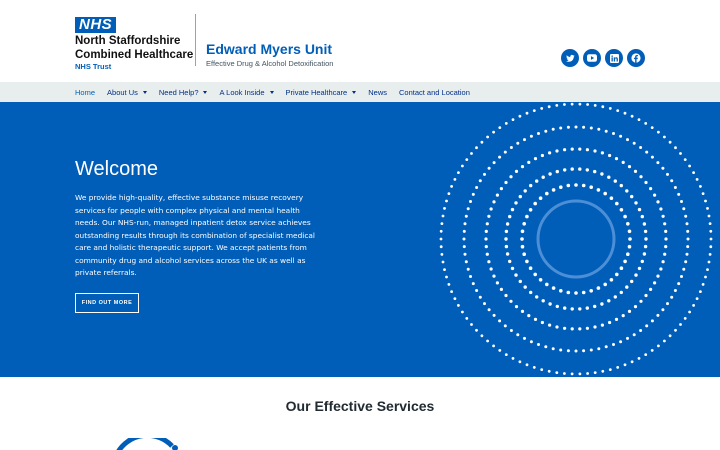 The image size is (720, 450). I want to click on nav-item-label: News, so click(377, 92).